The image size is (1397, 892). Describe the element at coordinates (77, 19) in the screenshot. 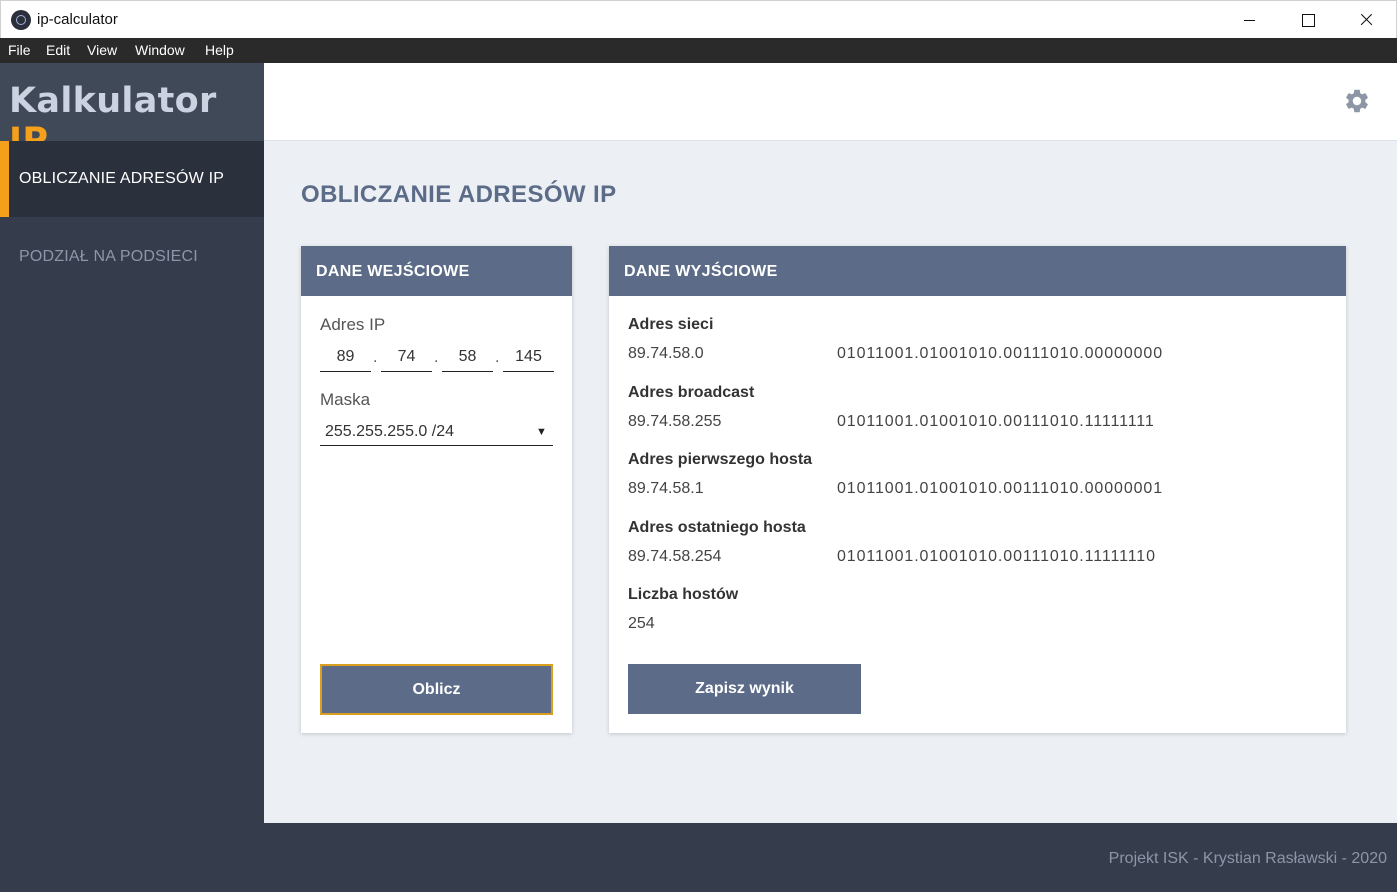

I see `window-title: ip-calculator` at that location.